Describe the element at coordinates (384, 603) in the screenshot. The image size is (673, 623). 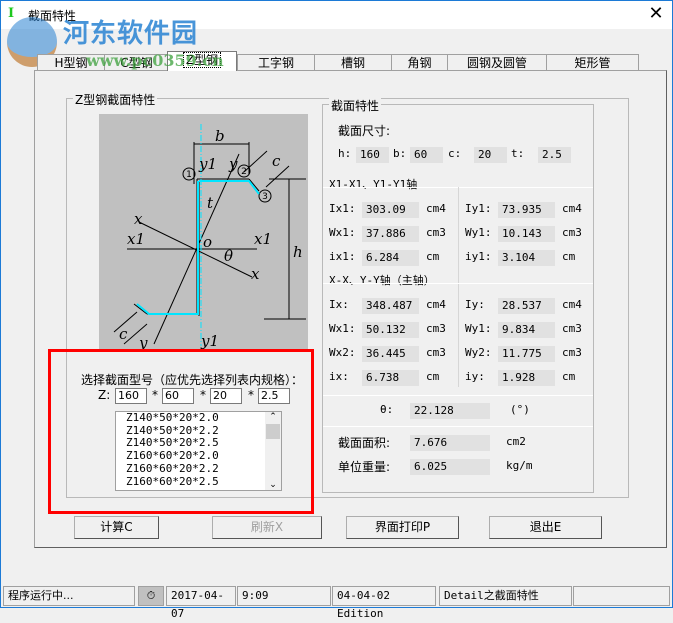
I see `status-edition: 04-04-02 Edition` at that location.